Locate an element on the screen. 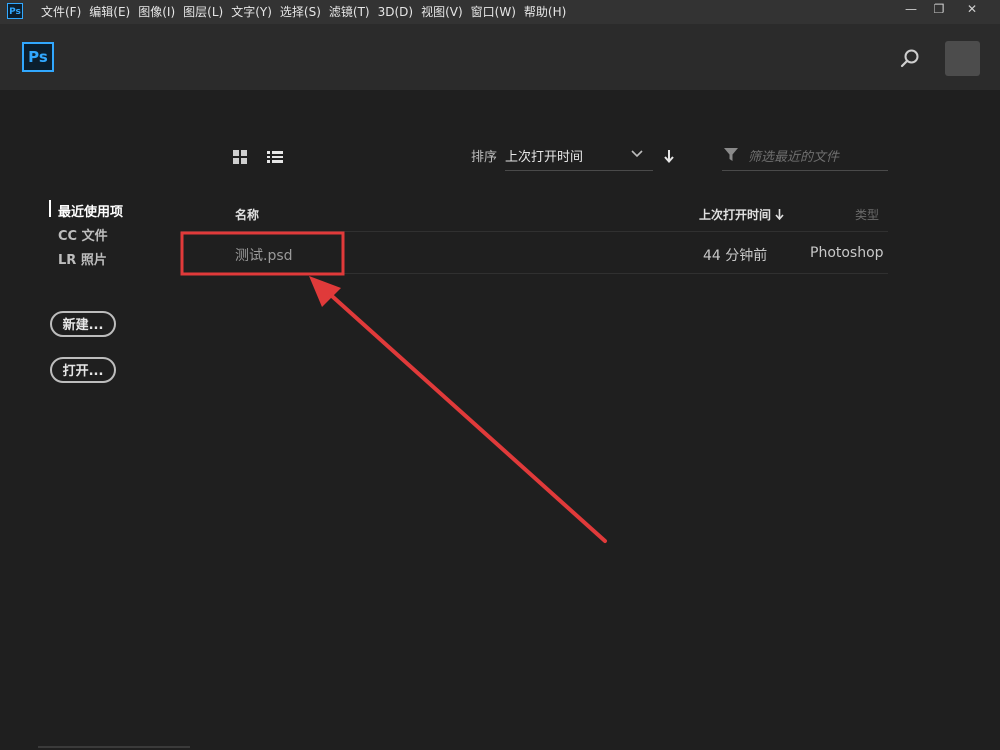 The height and width of the screenshot is (750, 1000). minimize-button: — is located at coordinates (911, 9).